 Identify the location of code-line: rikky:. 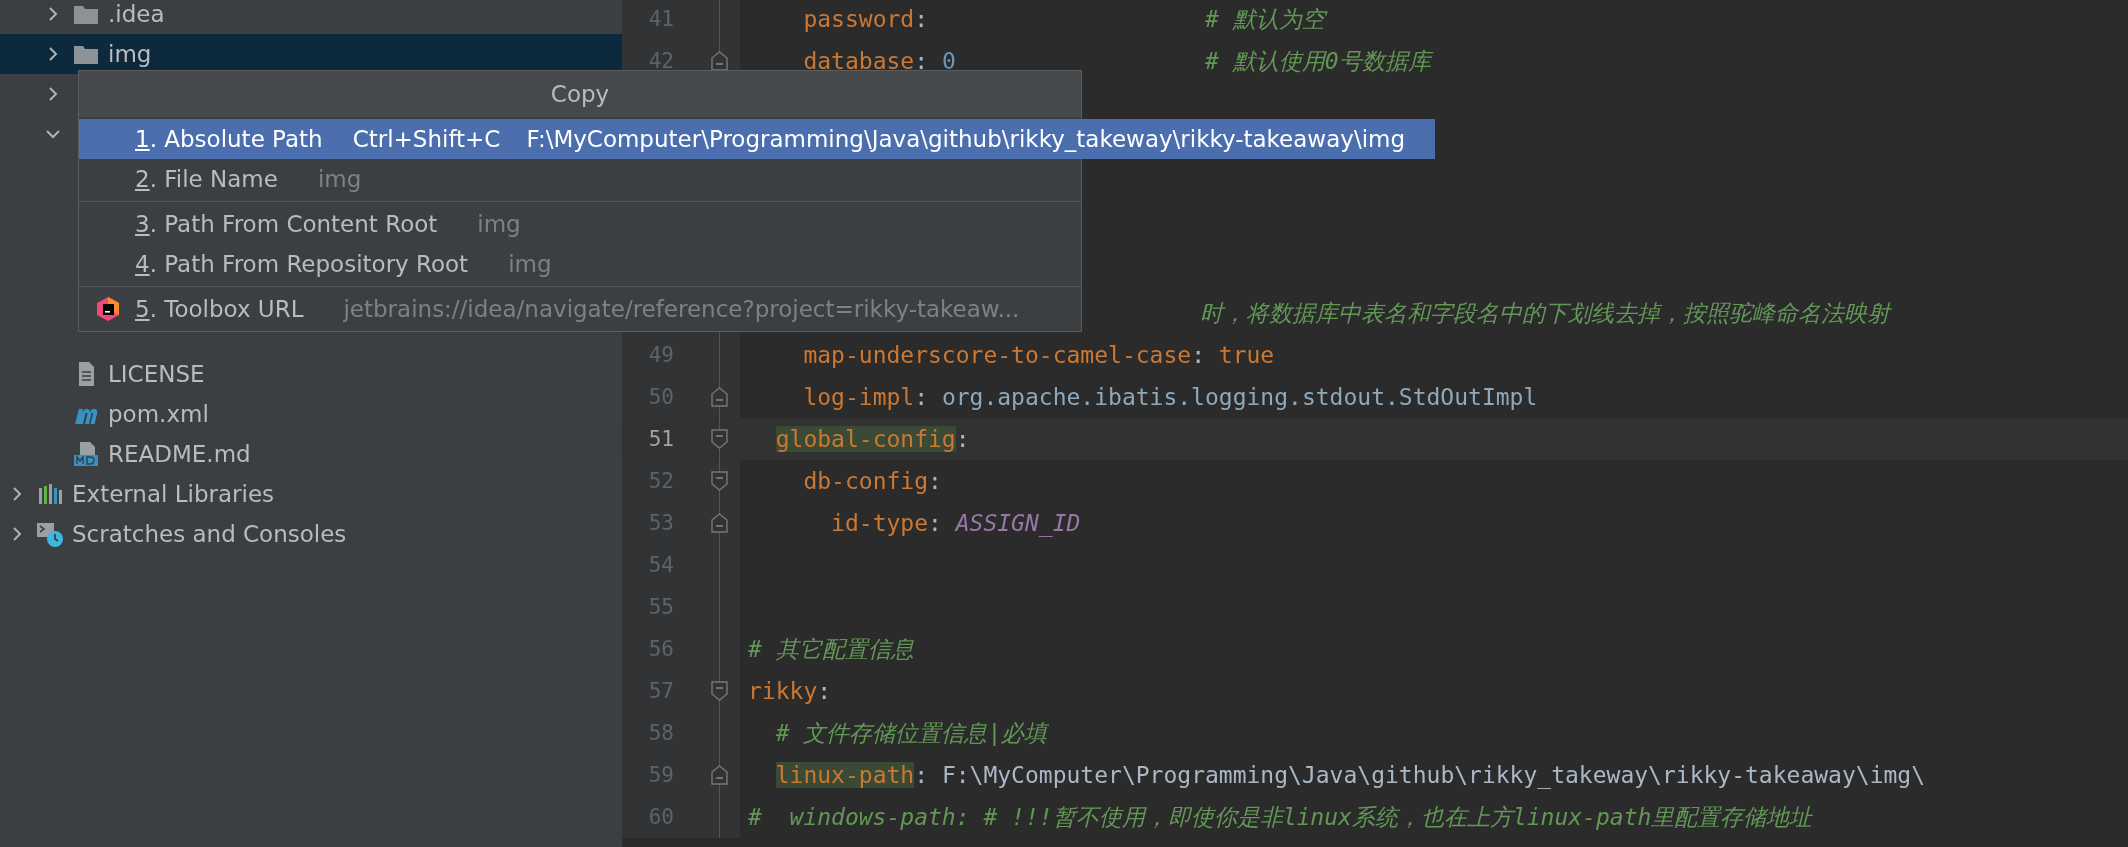
(789, 691).